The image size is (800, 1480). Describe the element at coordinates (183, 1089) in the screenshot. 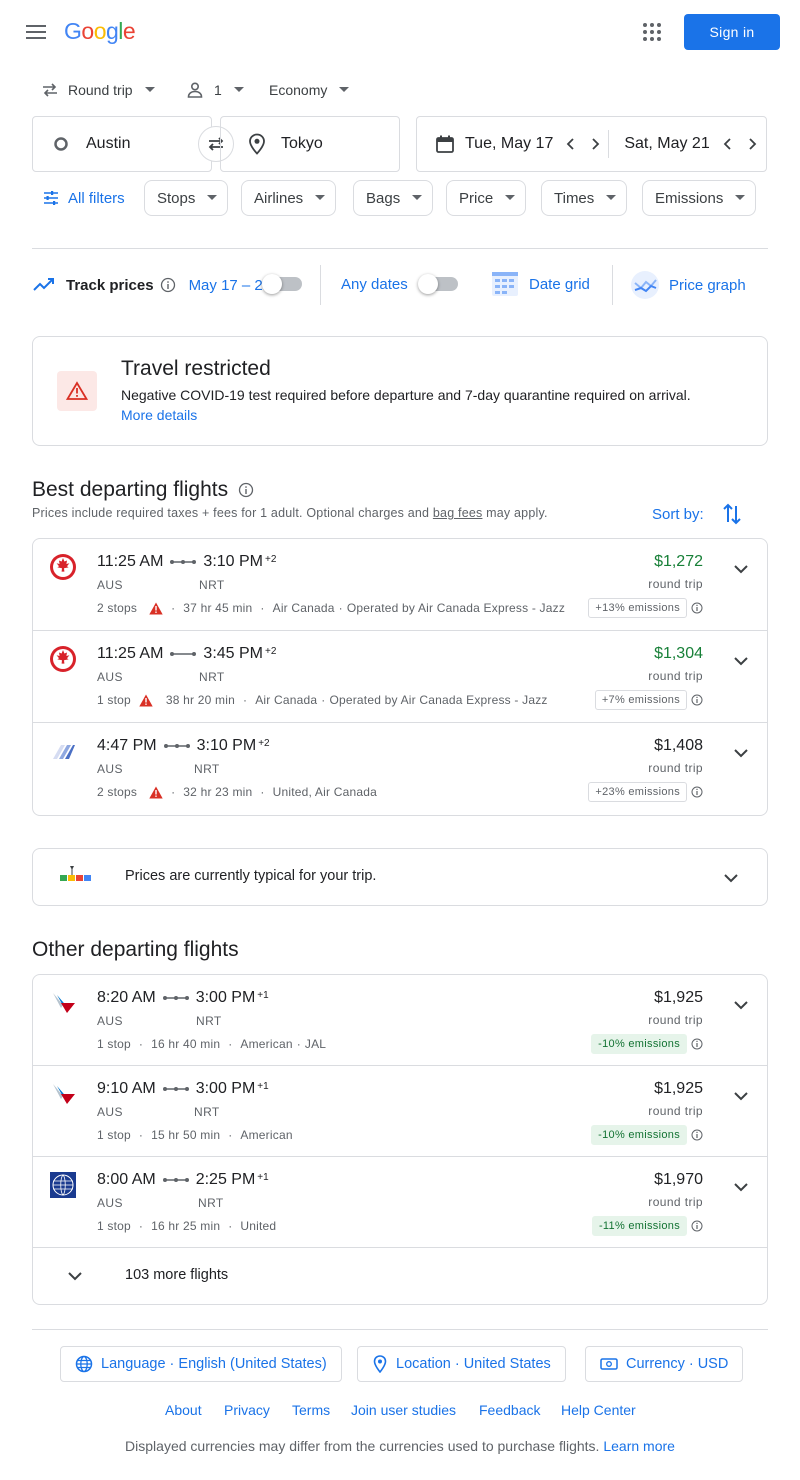

I see `flight-times: 9:10 AM 3:00 PM +1` at that location.